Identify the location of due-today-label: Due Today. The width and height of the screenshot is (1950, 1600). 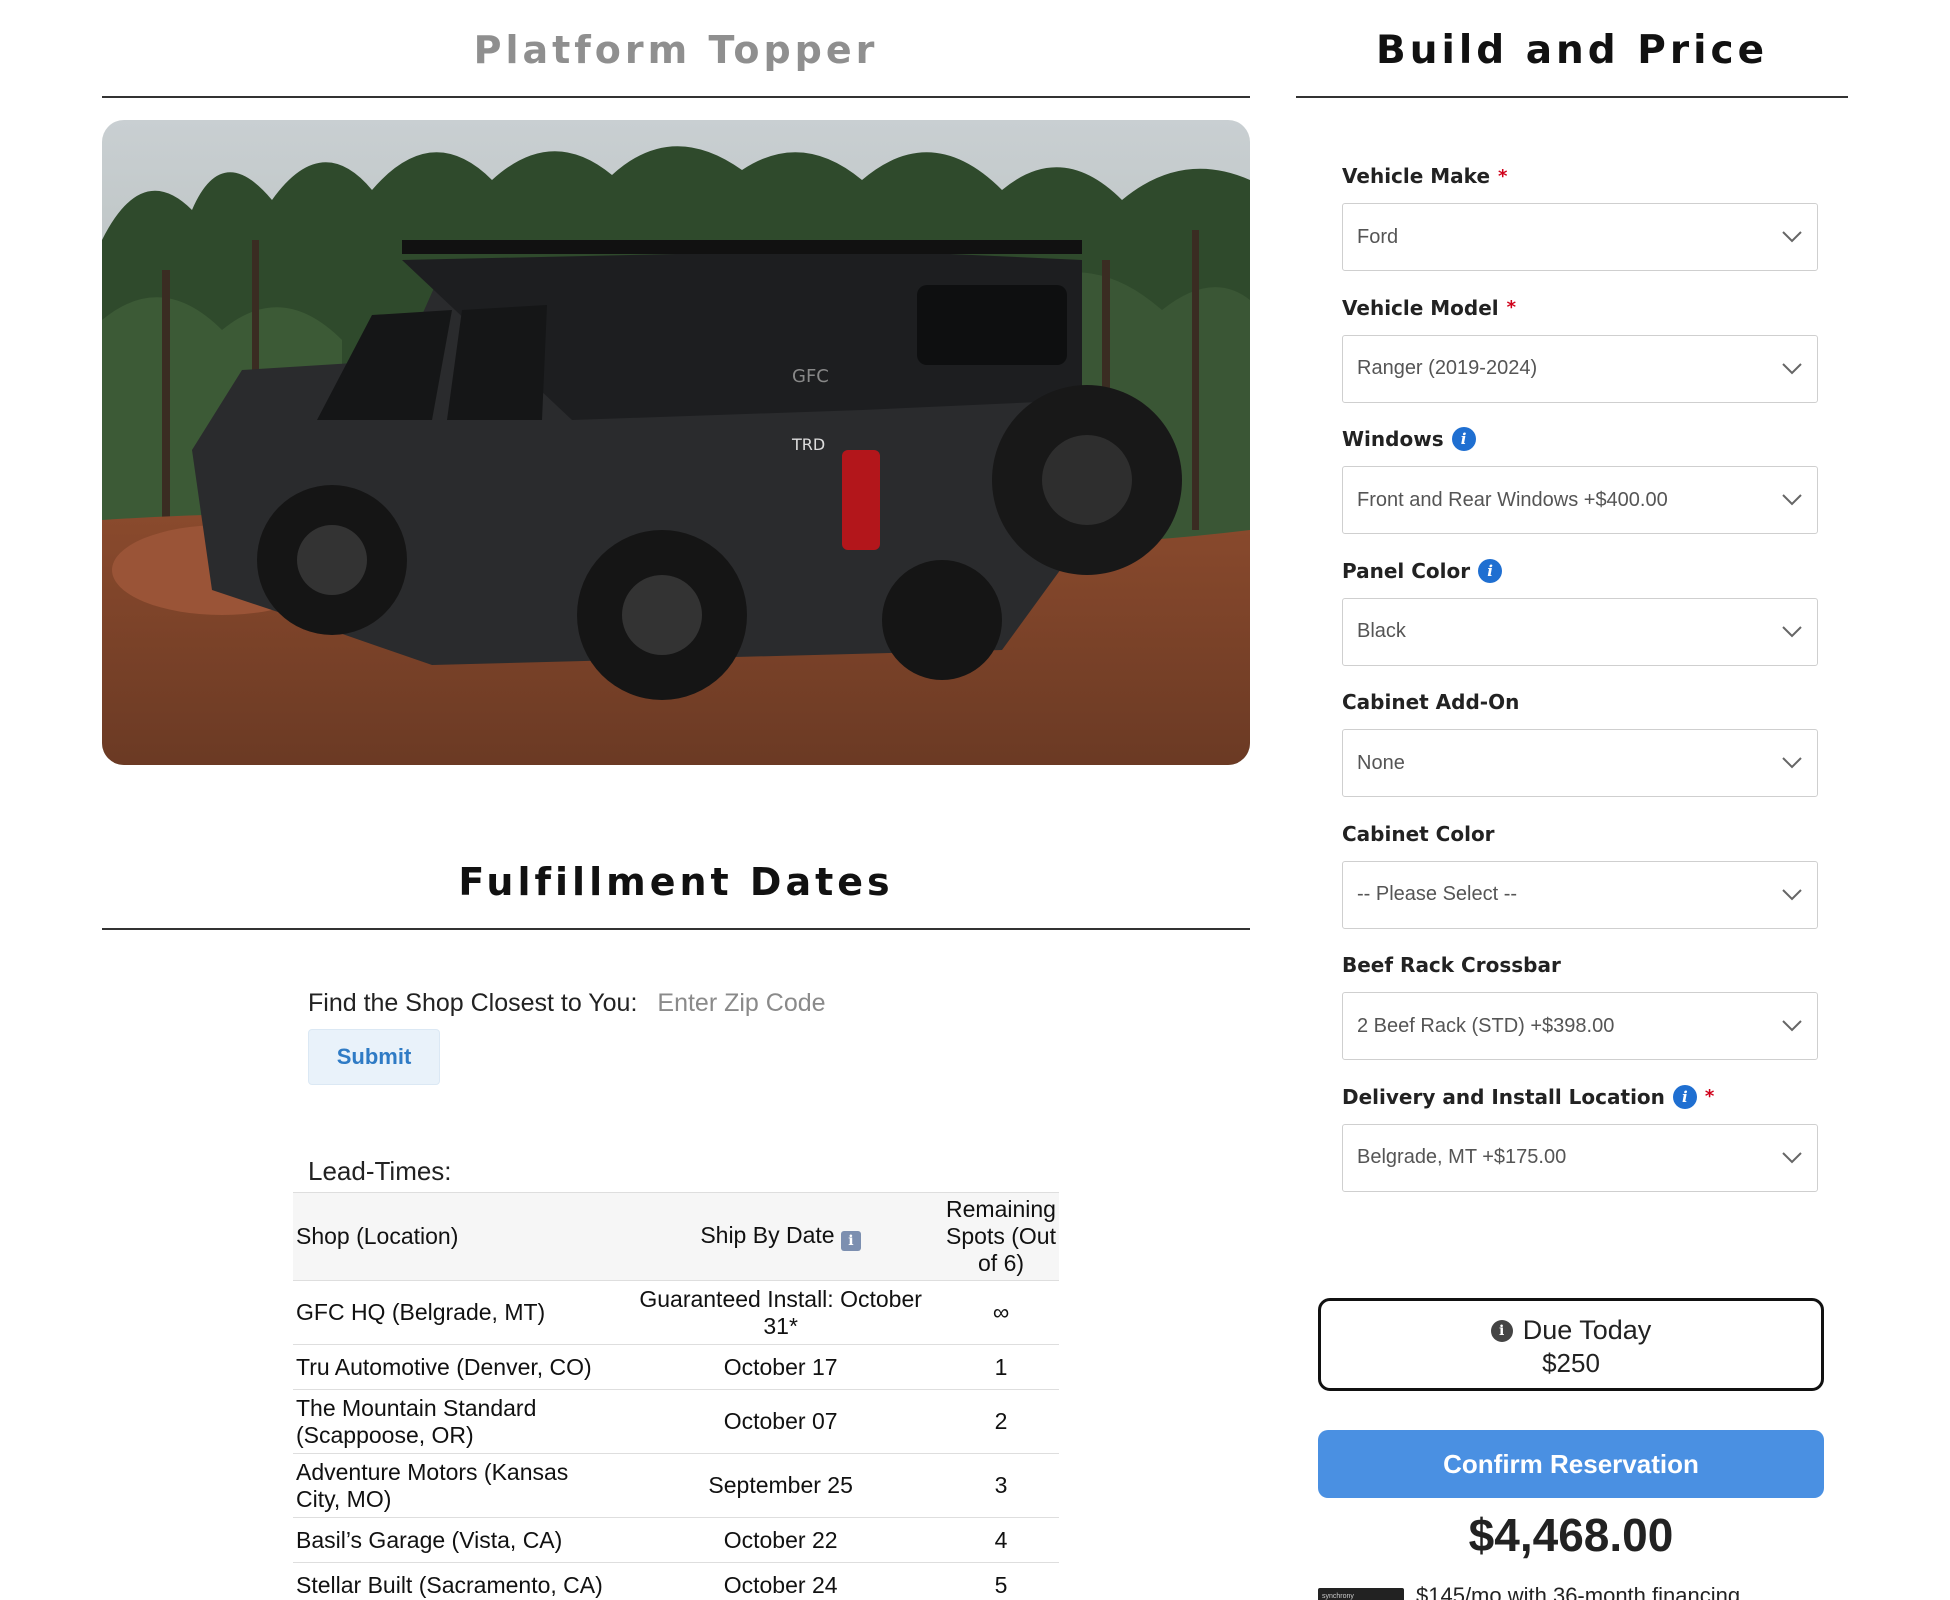
(1587, 1330).